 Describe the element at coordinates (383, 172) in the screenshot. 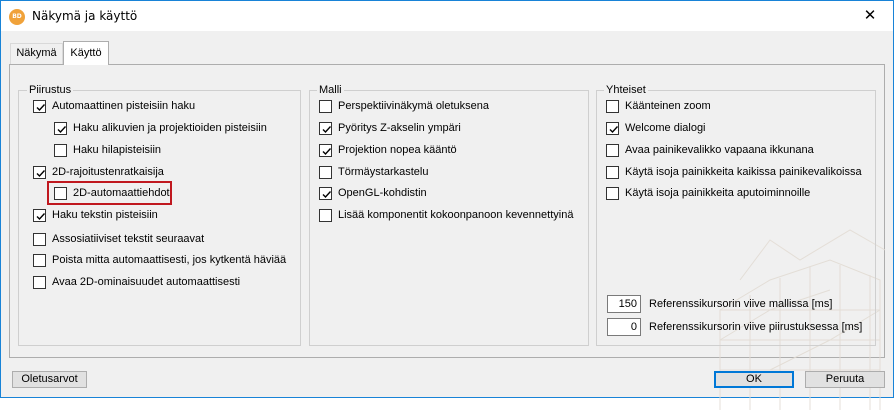

I see `checkbox-label: Törmäystarkastelu` at that location.